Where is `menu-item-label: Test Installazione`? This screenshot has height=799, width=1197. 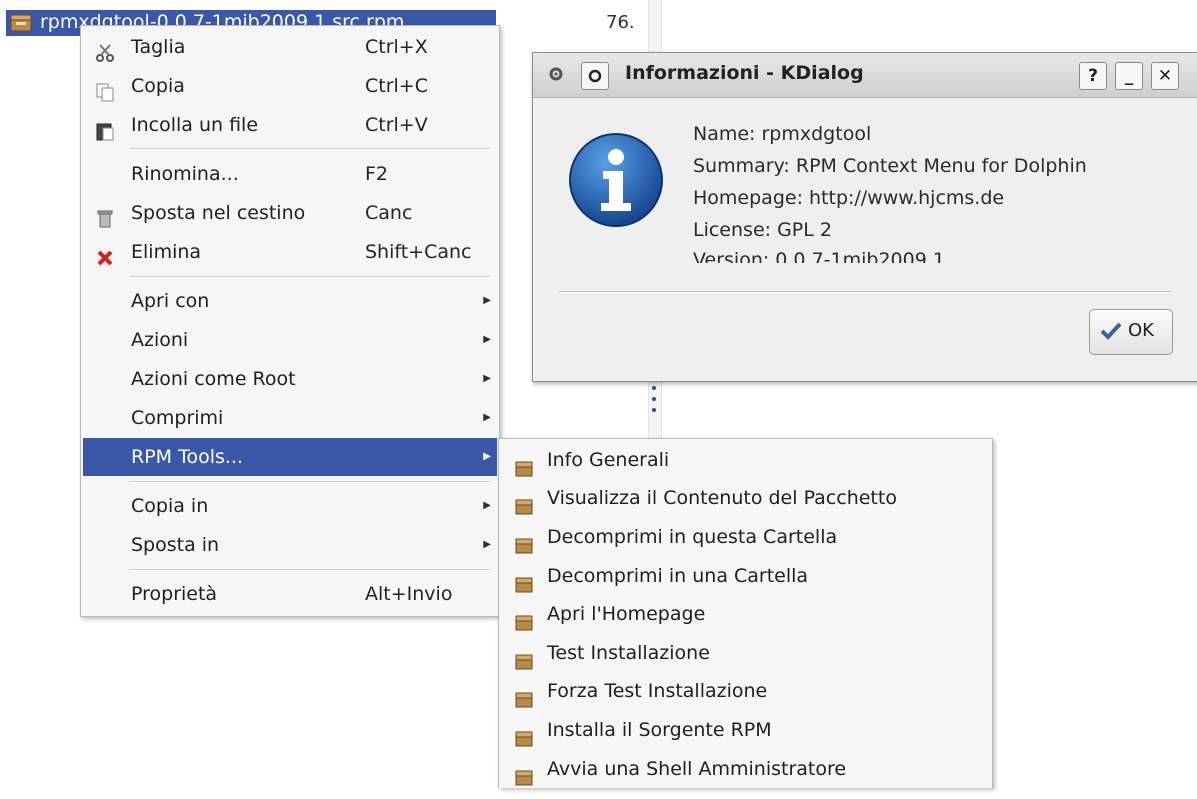 menu-item-label: Test Installazione is located at coordinates (628, 653).